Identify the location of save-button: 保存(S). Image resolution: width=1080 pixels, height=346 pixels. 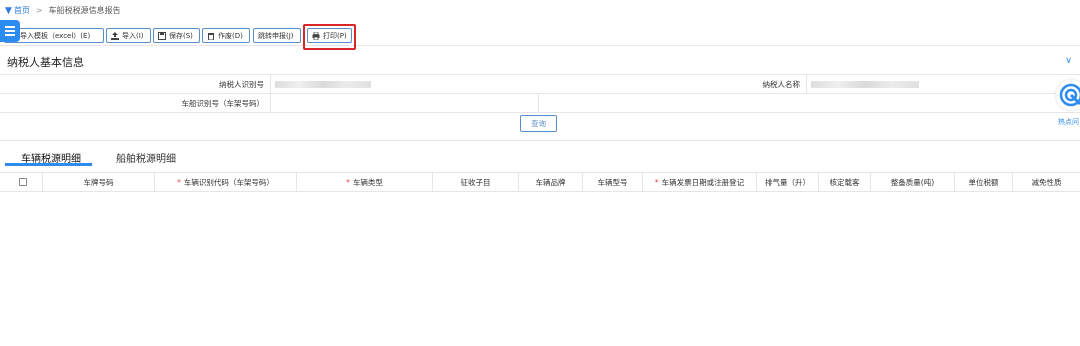
(176, 35).